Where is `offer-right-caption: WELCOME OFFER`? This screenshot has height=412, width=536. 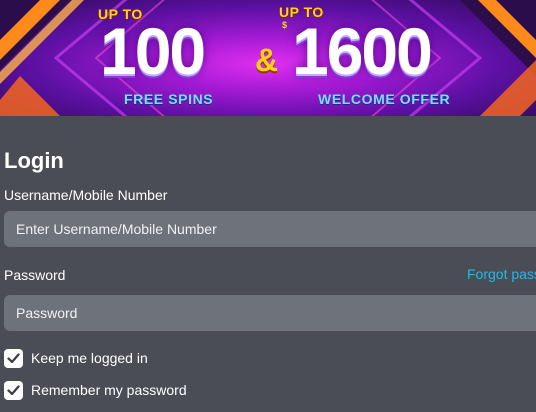
offer-right-caption: WELCOME OFFER is located at coordinates (384, 99).